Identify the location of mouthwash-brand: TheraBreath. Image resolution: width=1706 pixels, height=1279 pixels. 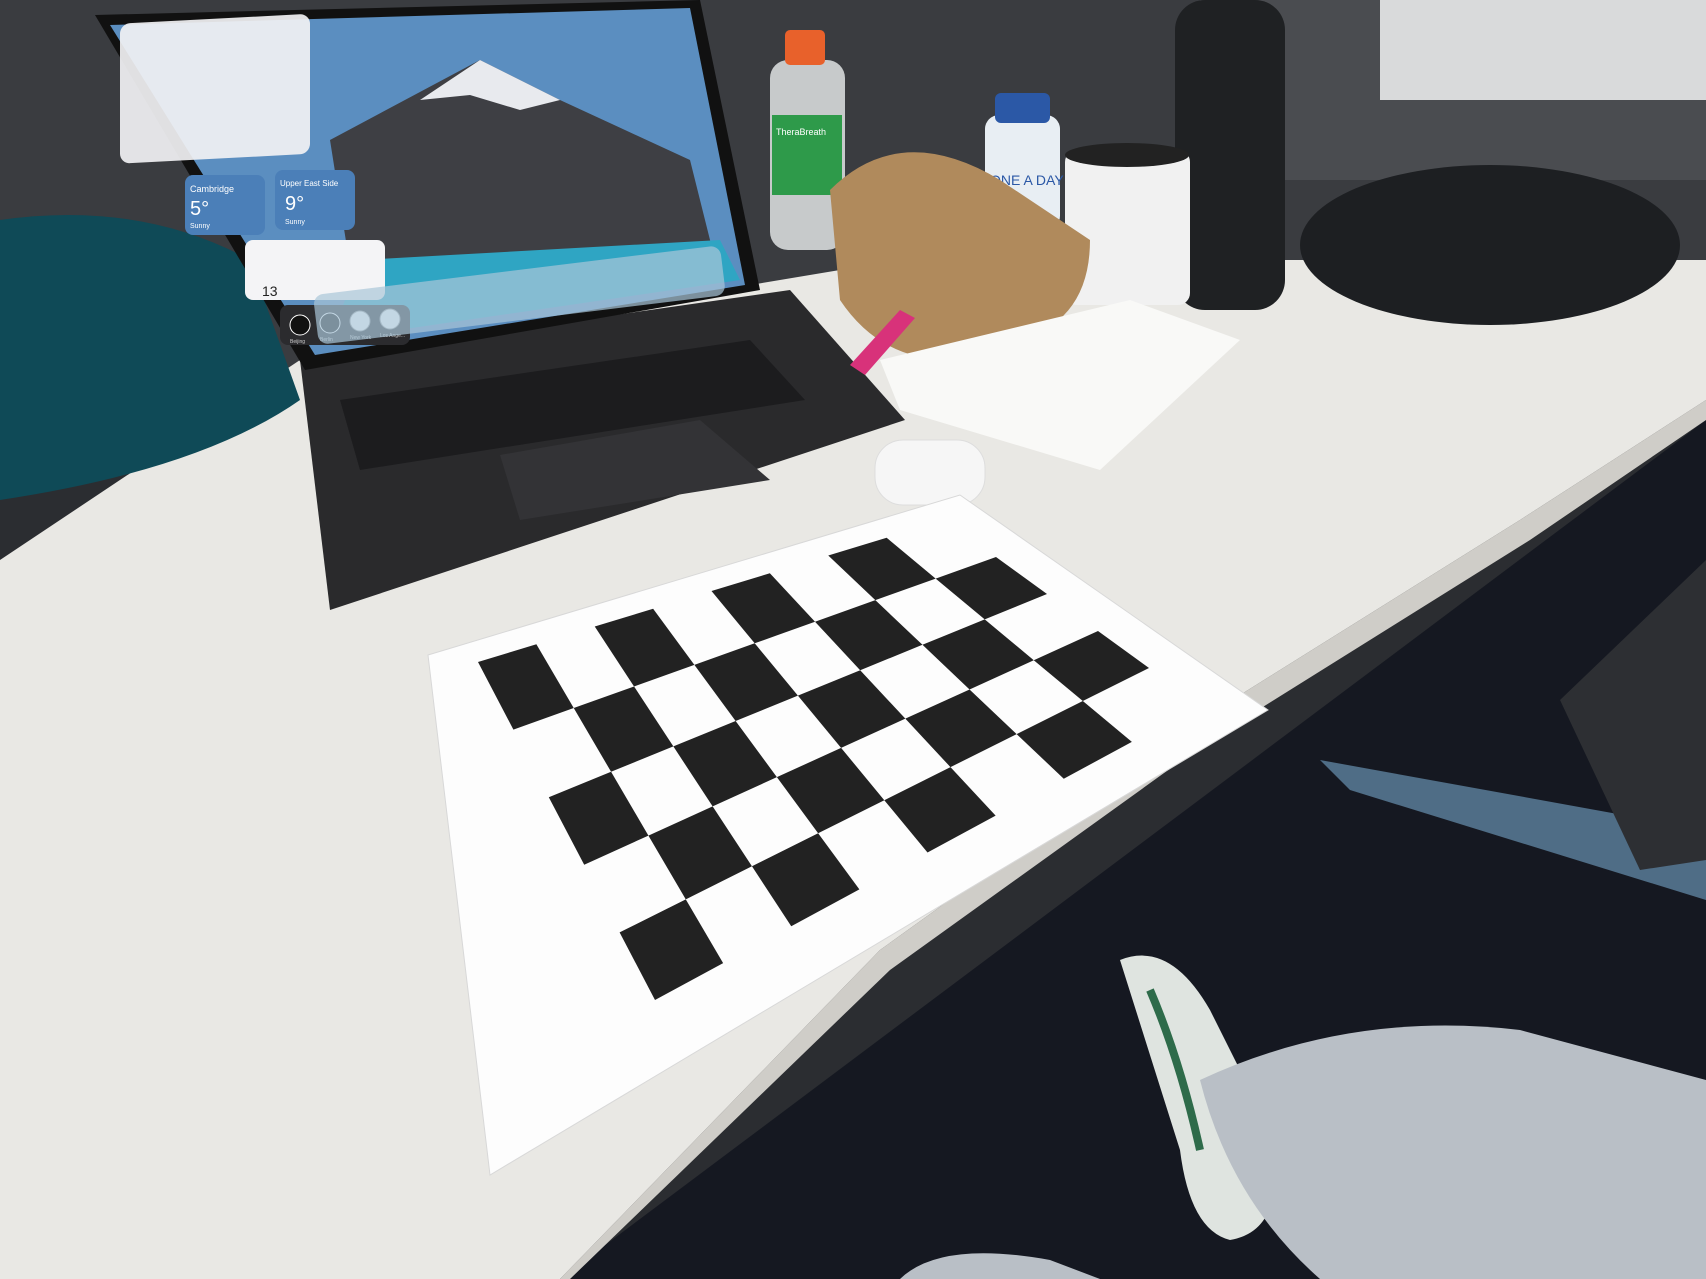
(801, 132).